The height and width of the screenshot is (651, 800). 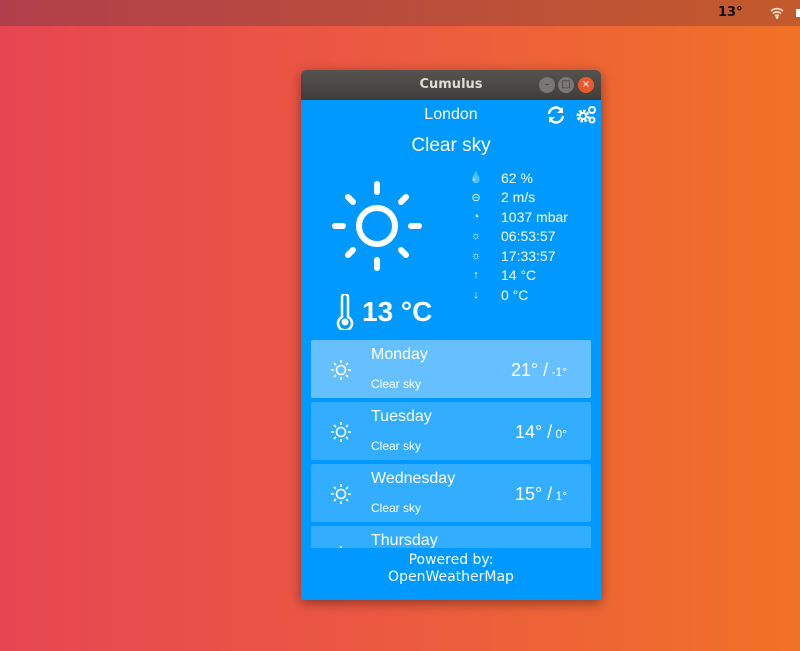 What do you see at coordinates (538, 370) in the screenshot?
I see `forecast-temps: 21° / -1°` at bounding box center [538, 370].